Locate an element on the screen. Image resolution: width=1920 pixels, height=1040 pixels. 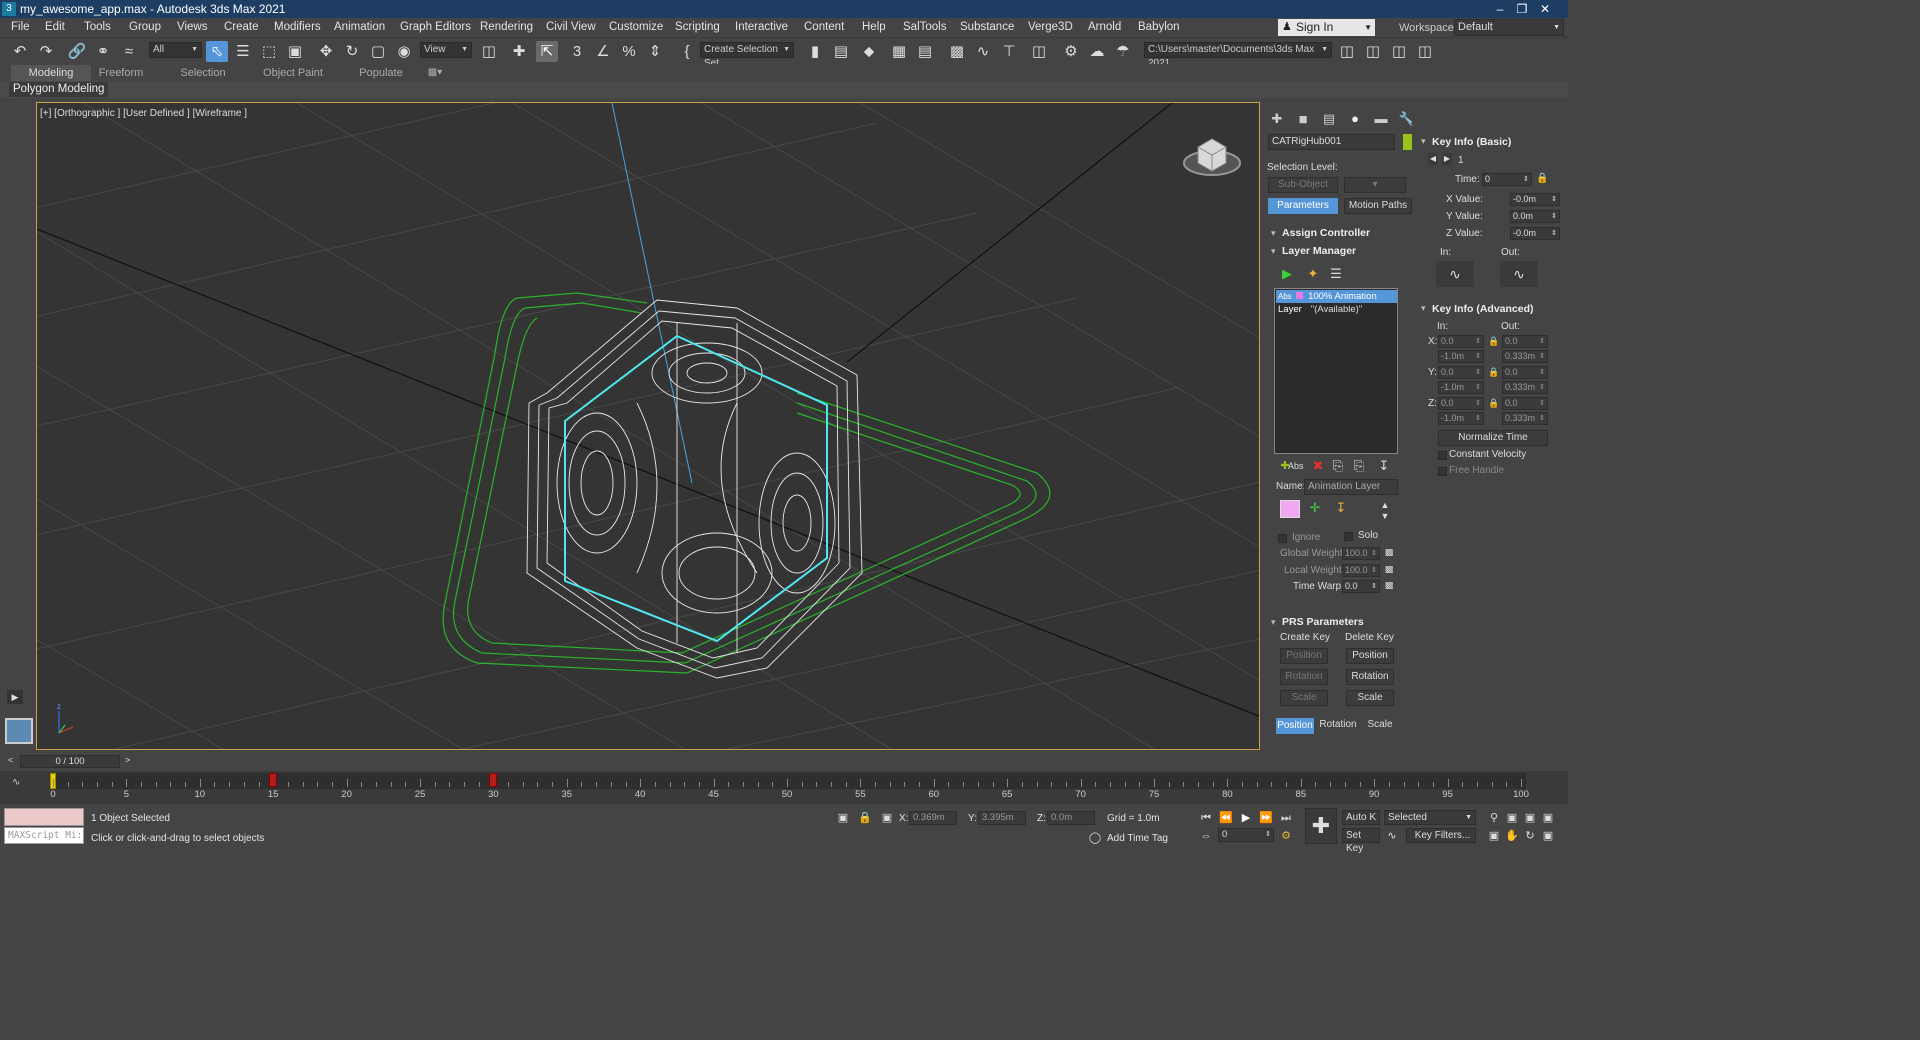
display-tab-icon: ▬ is located at coordinates (1381, 119).